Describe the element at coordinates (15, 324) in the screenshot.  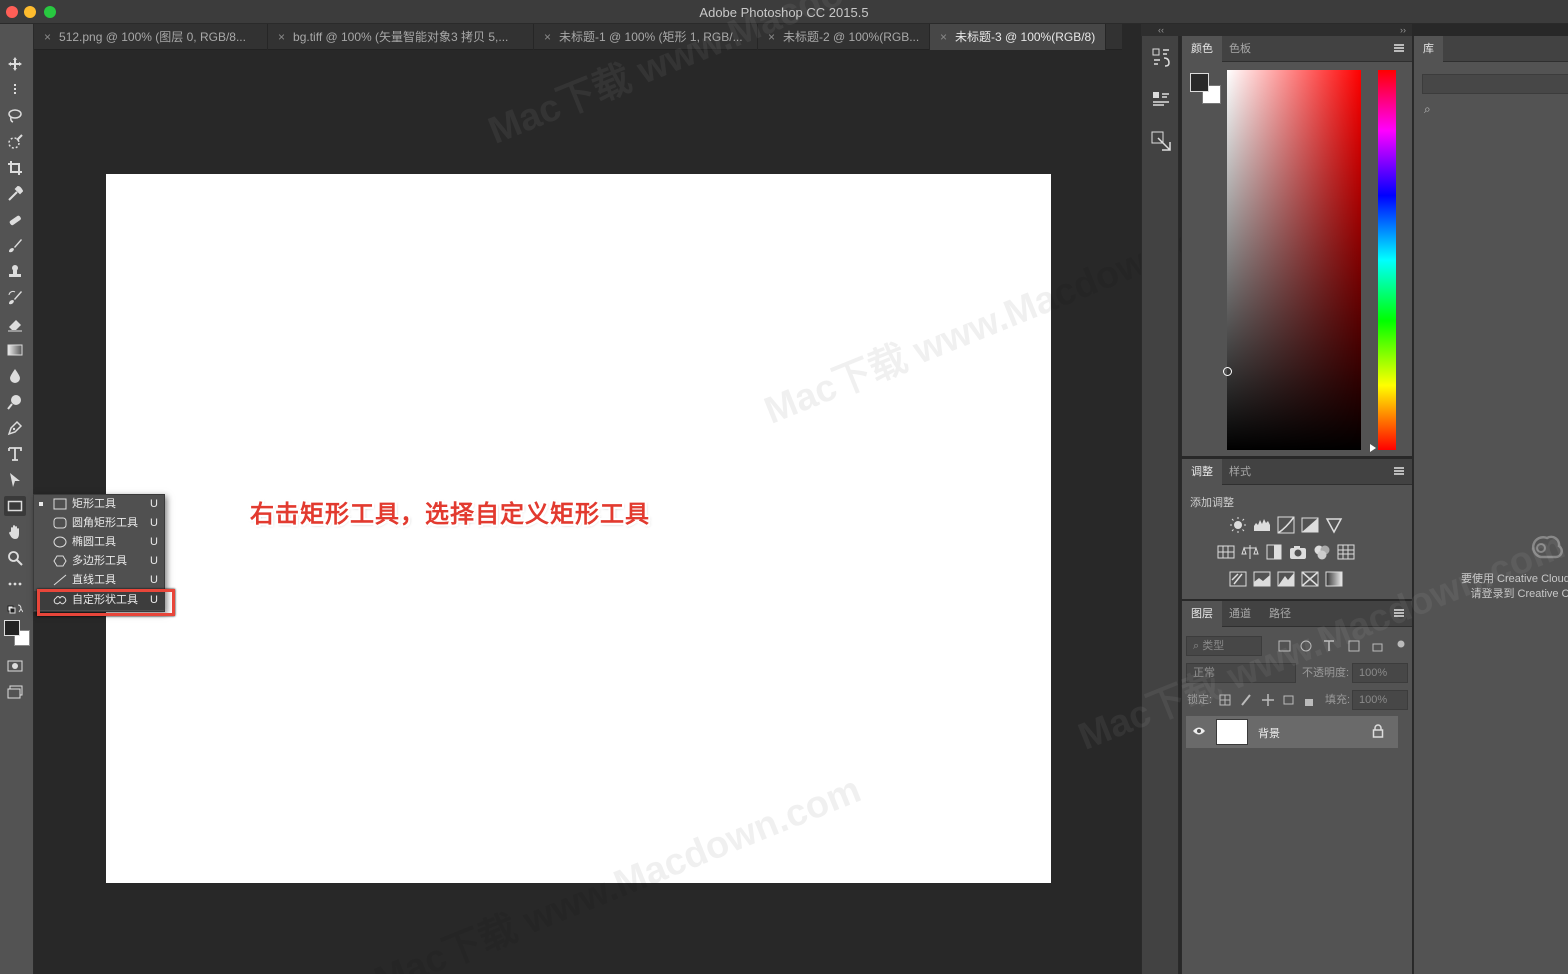
I see `eraser-icon` at that location.